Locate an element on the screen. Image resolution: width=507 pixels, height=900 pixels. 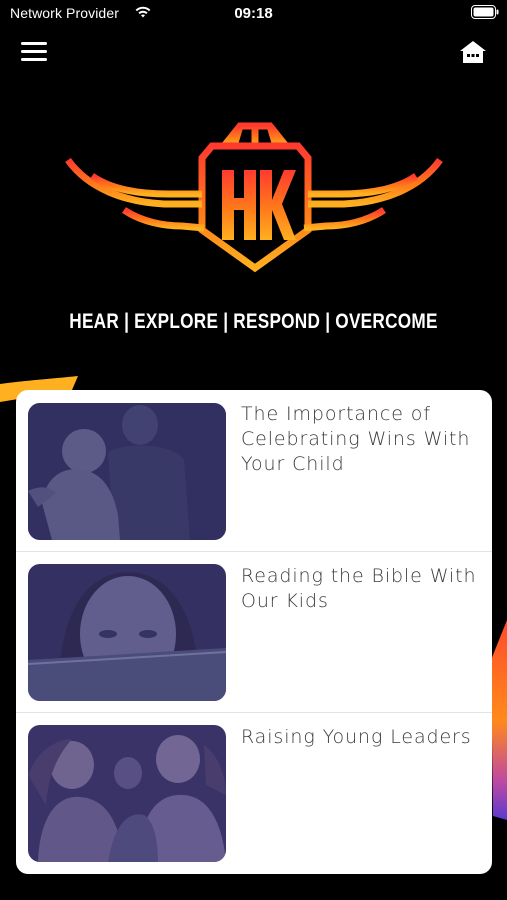
home-icon is located at coordinates (473, 52).